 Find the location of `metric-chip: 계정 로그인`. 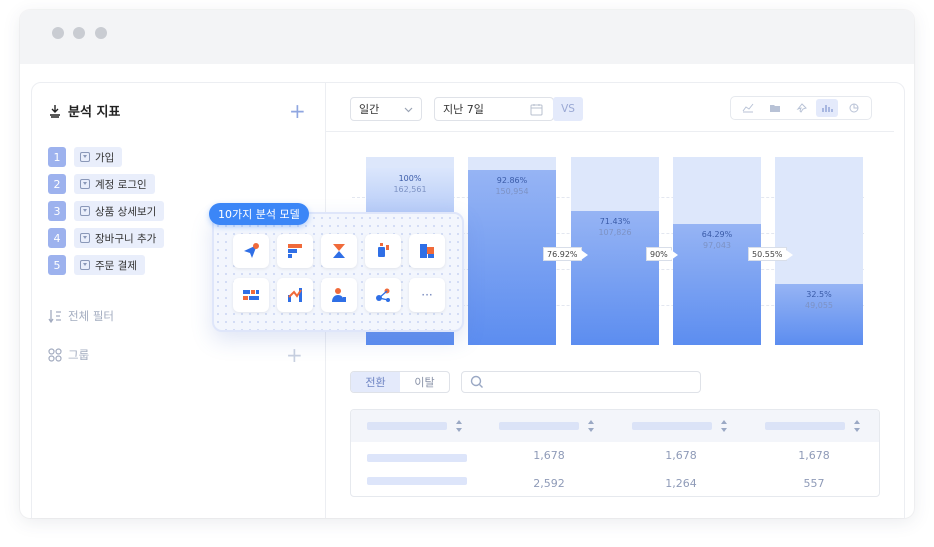

metric-chip: 계정 로그인 is located at coordinates (114, 184).